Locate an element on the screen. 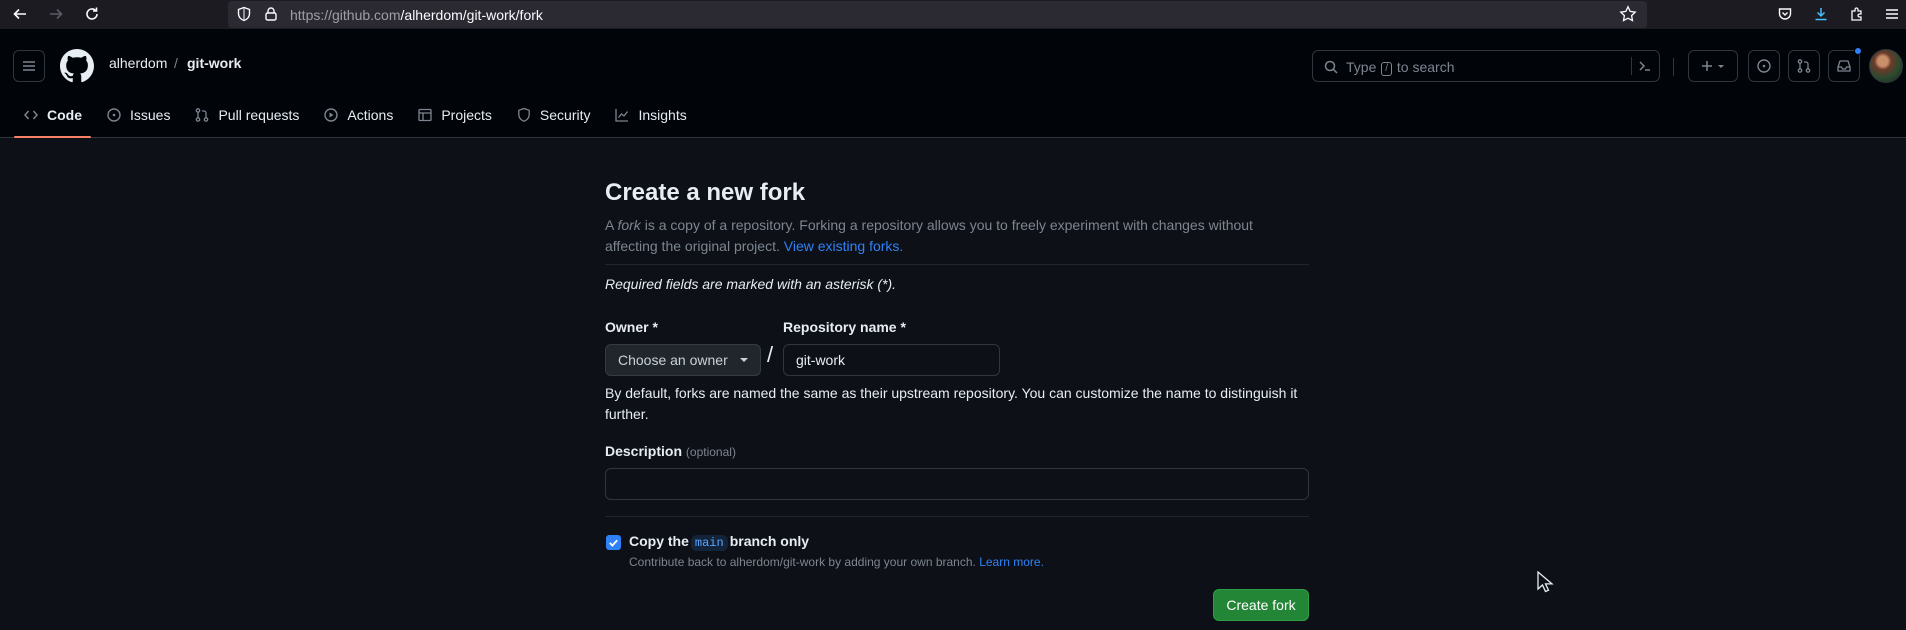  pull-requests-button is located at coordinates (1804, 66).